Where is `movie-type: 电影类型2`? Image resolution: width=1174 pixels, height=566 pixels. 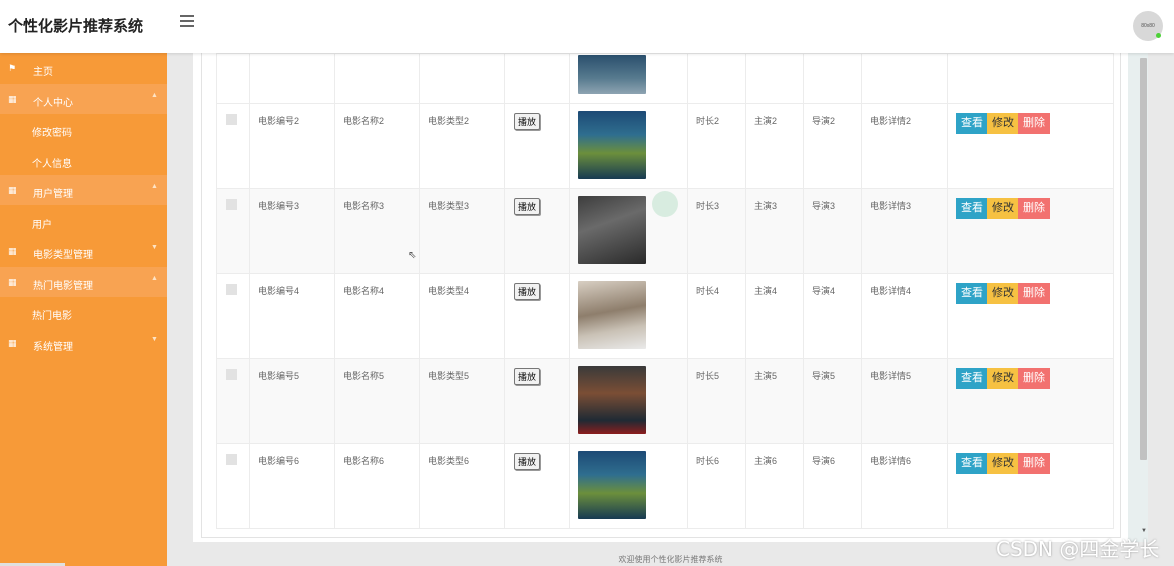 movie-type: 电影类型2 is located at coordinates (449, 121).